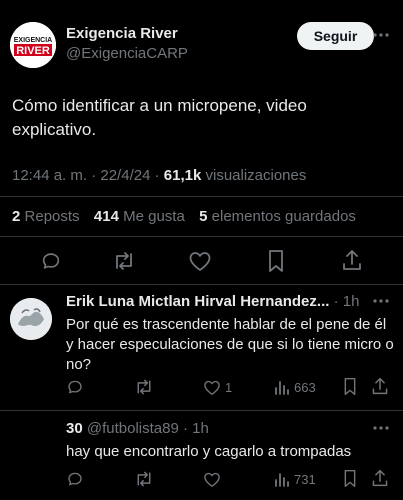  I want to click on reply-avatar, so click(31, 319).